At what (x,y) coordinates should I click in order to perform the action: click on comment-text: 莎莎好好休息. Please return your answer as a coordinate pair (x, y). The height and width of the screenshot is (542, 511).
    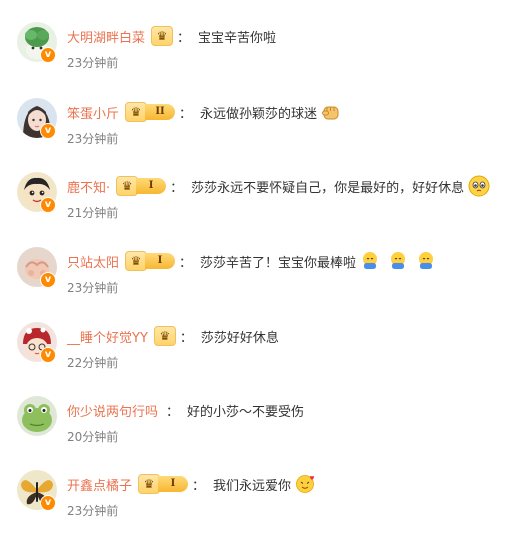
    Looking at the image, I should click on (239, 338).